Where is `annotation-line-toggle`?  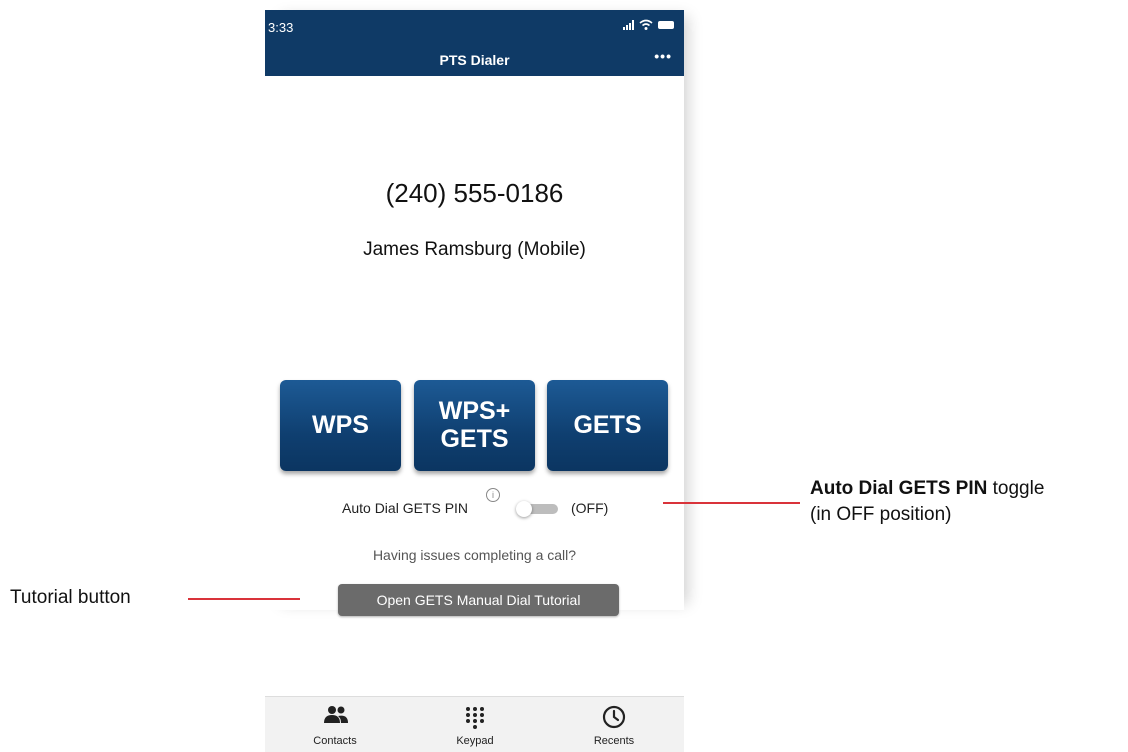
annotation-line-toggle is located at coordinates (731, 503).